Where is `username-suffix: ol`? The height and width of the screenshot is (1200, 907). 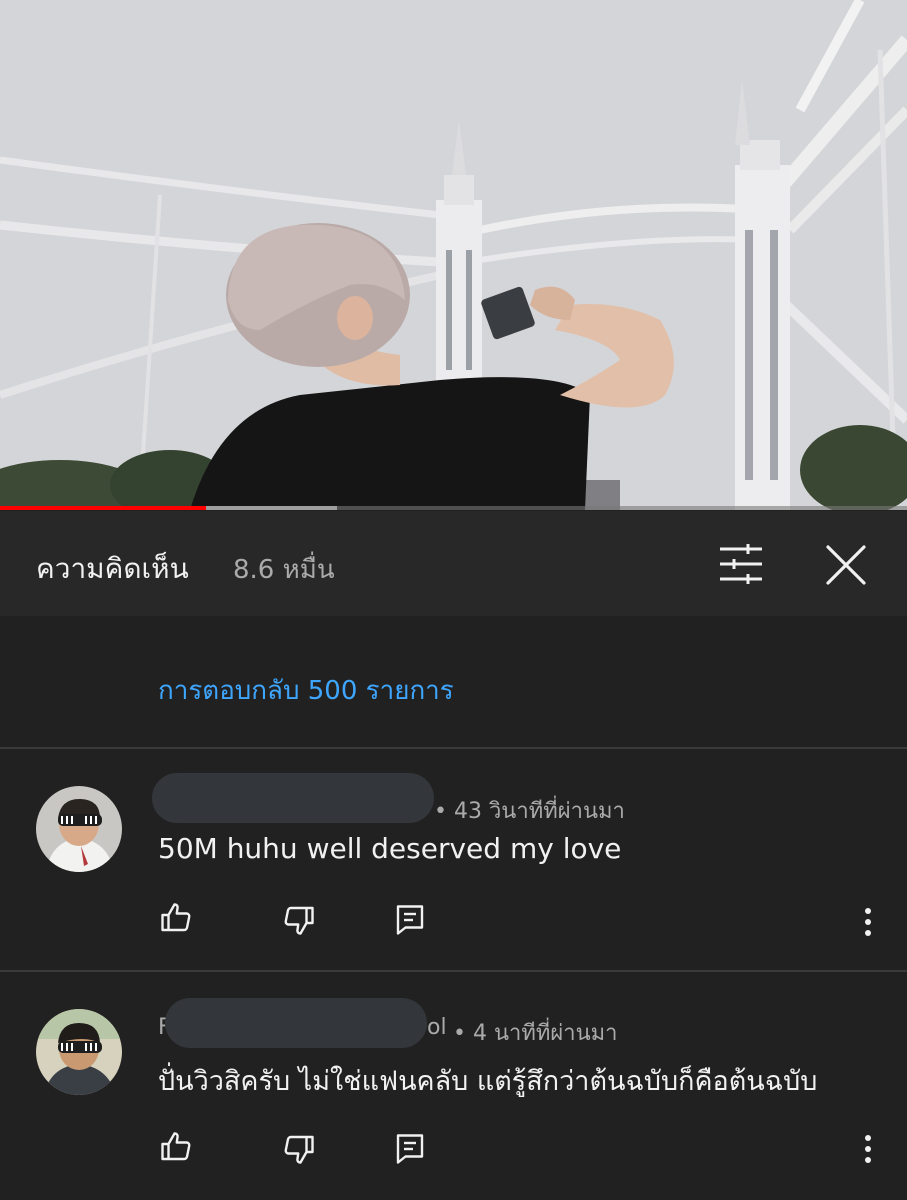 username-suffix: ol is located at coordinates (437, 1027).